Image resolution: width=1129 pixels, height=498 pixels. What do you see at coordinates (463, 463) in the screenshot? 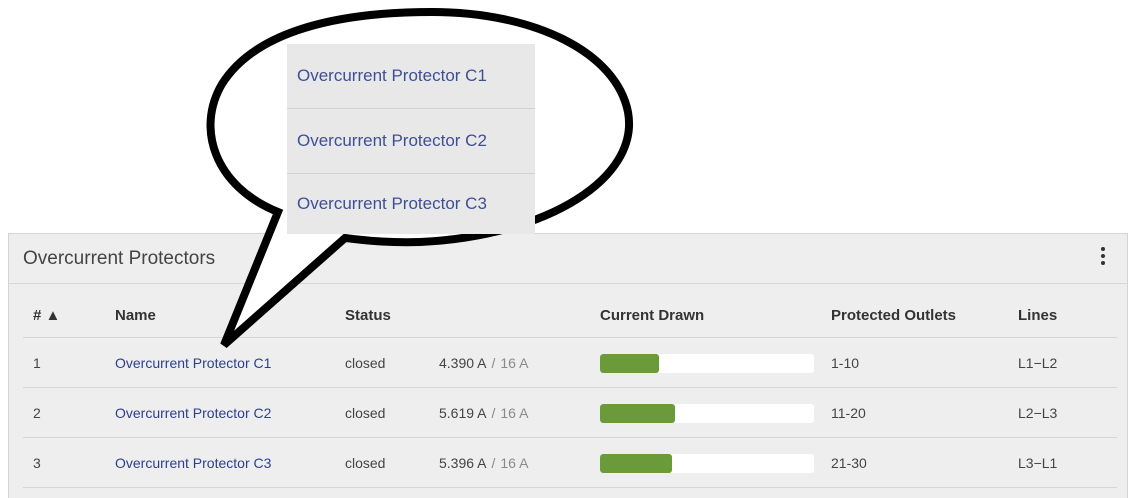
I see `current-value: 5.396 A` at bounding box center [463, 463].